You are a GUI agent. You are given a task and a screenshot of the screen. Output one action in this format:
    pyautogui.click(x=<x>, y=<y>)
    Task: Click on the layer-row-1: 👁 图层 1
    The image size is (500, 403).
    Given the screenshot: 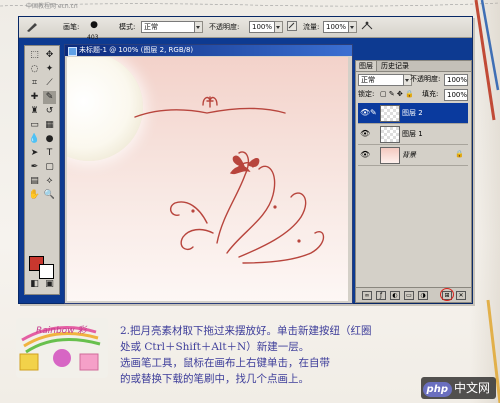 What is the action you would take?
    pyautogui.click(x=413, y=134)
    